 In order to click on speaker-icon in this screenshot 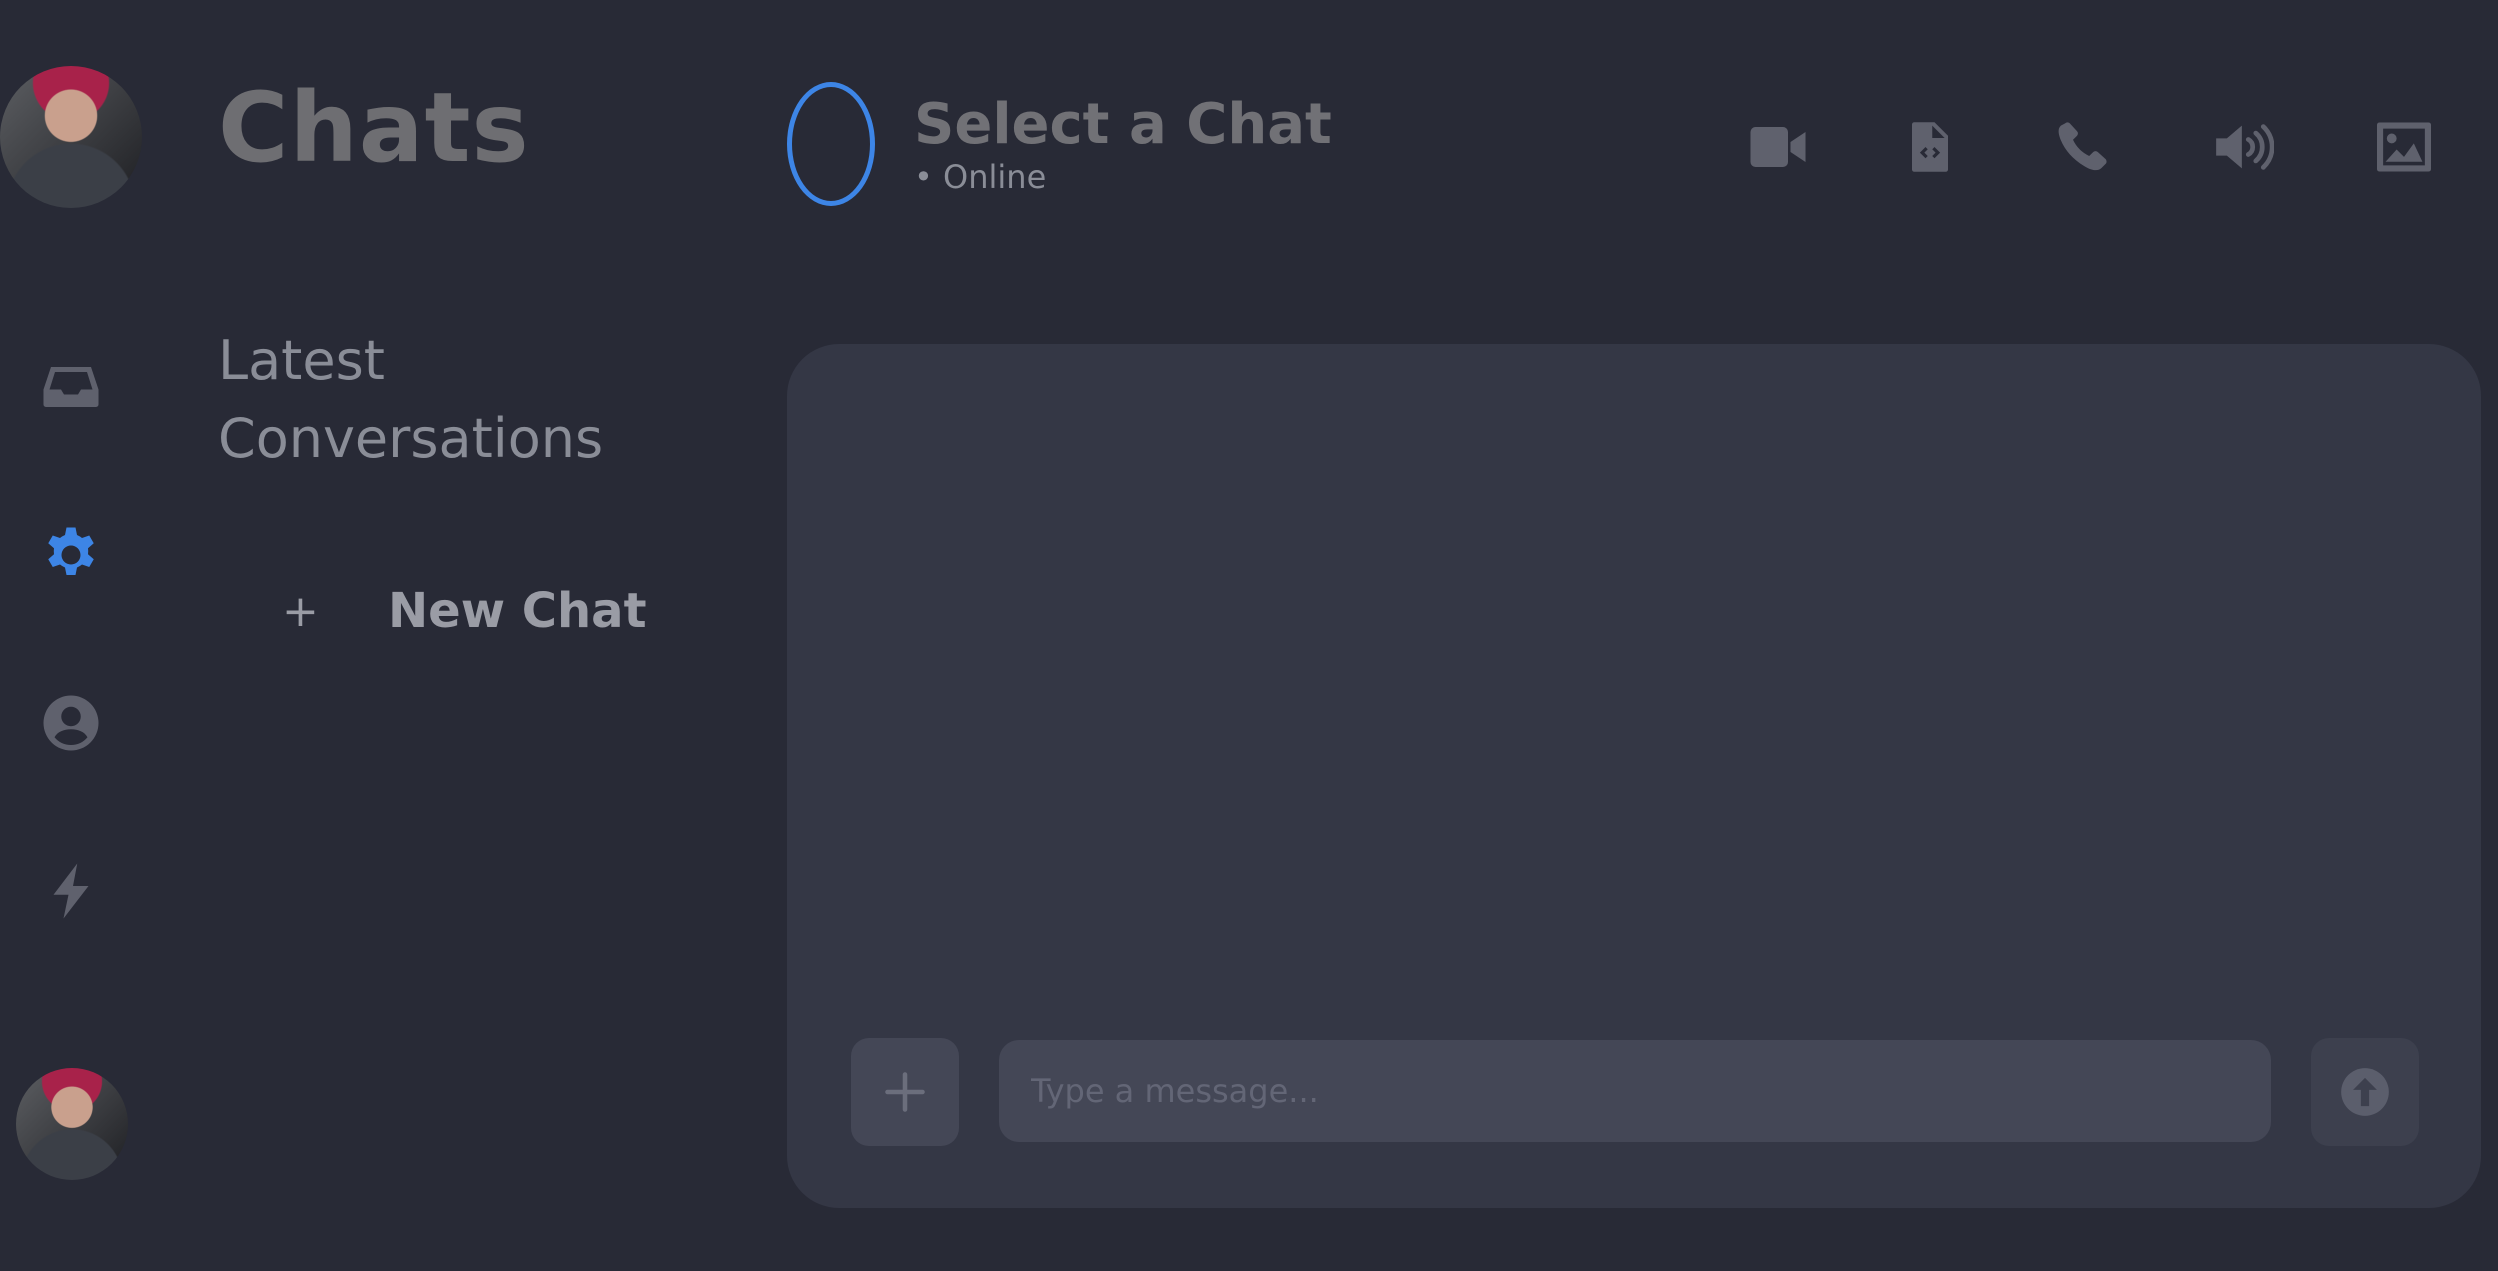, I will do `click(2244, 147)`.